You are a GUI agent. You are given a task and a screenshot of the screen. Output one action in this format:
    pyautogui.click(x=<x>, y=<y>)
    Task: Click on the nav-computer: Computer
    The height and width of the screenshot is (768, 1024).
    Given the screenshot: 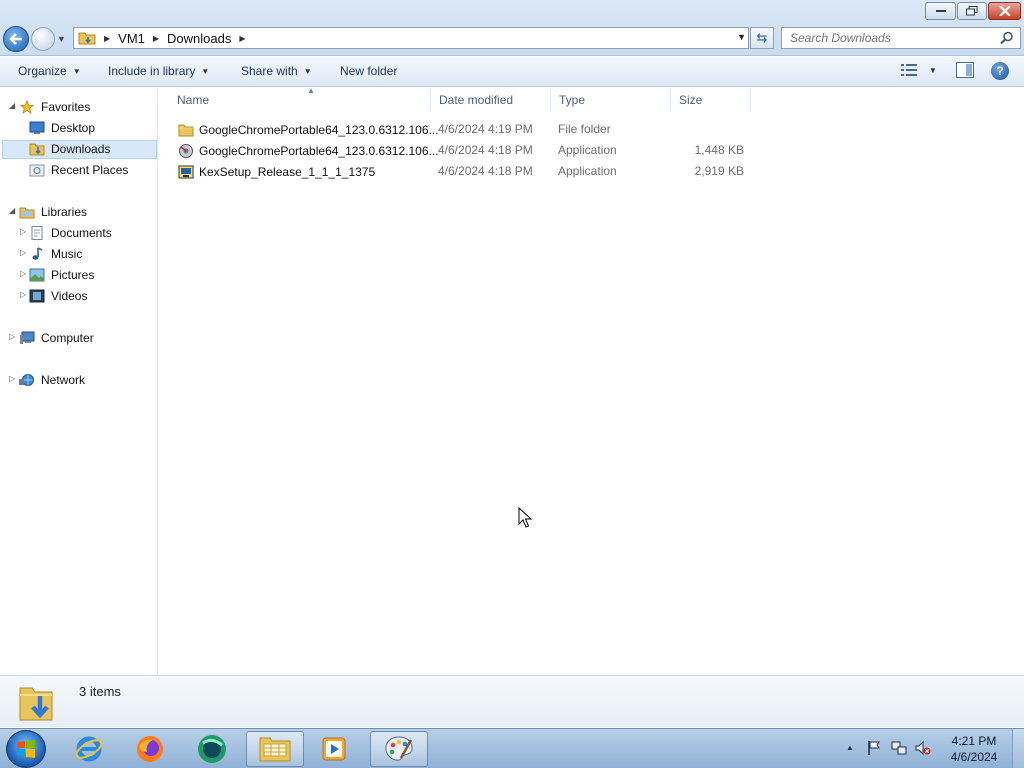 What is the action you would take?
    pyautogui.click(x=56, y=338)
    